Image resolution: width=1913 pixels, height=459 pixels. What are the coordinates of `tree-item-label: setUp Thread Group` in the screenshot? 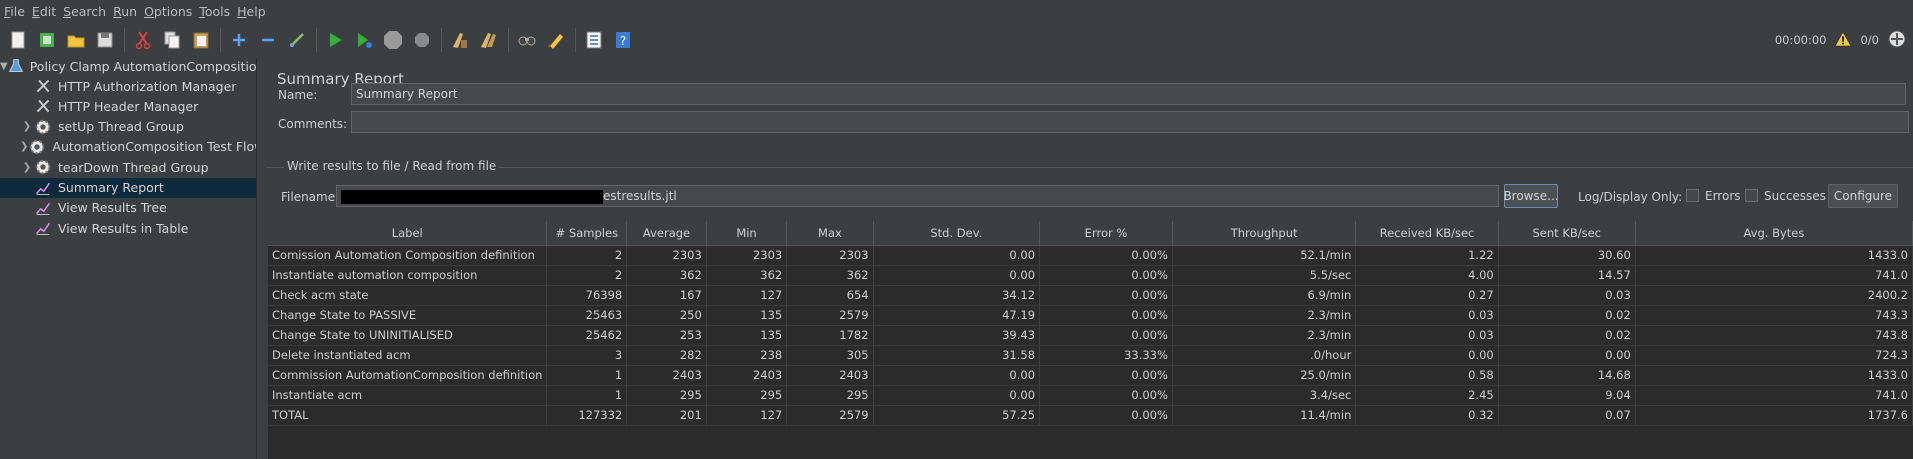 It's located at (121, 127).